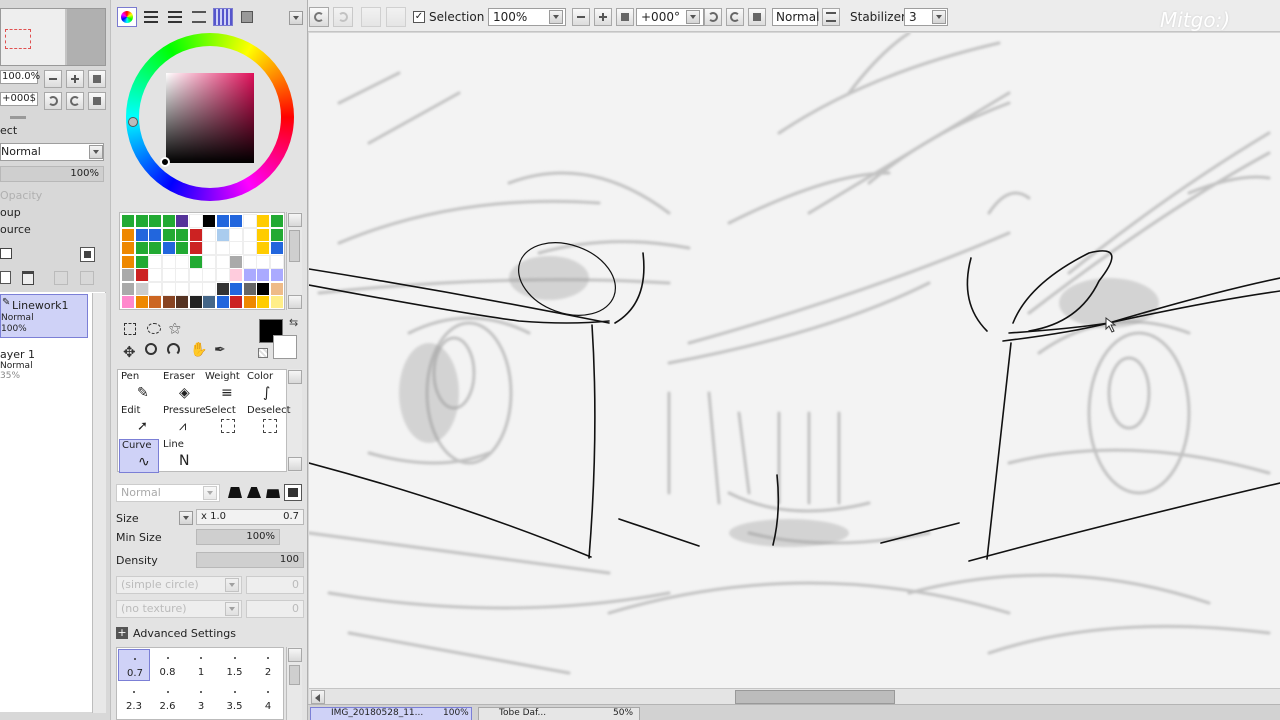  I want to click on toolbar-zoom-reset-button, so click(625, 17).